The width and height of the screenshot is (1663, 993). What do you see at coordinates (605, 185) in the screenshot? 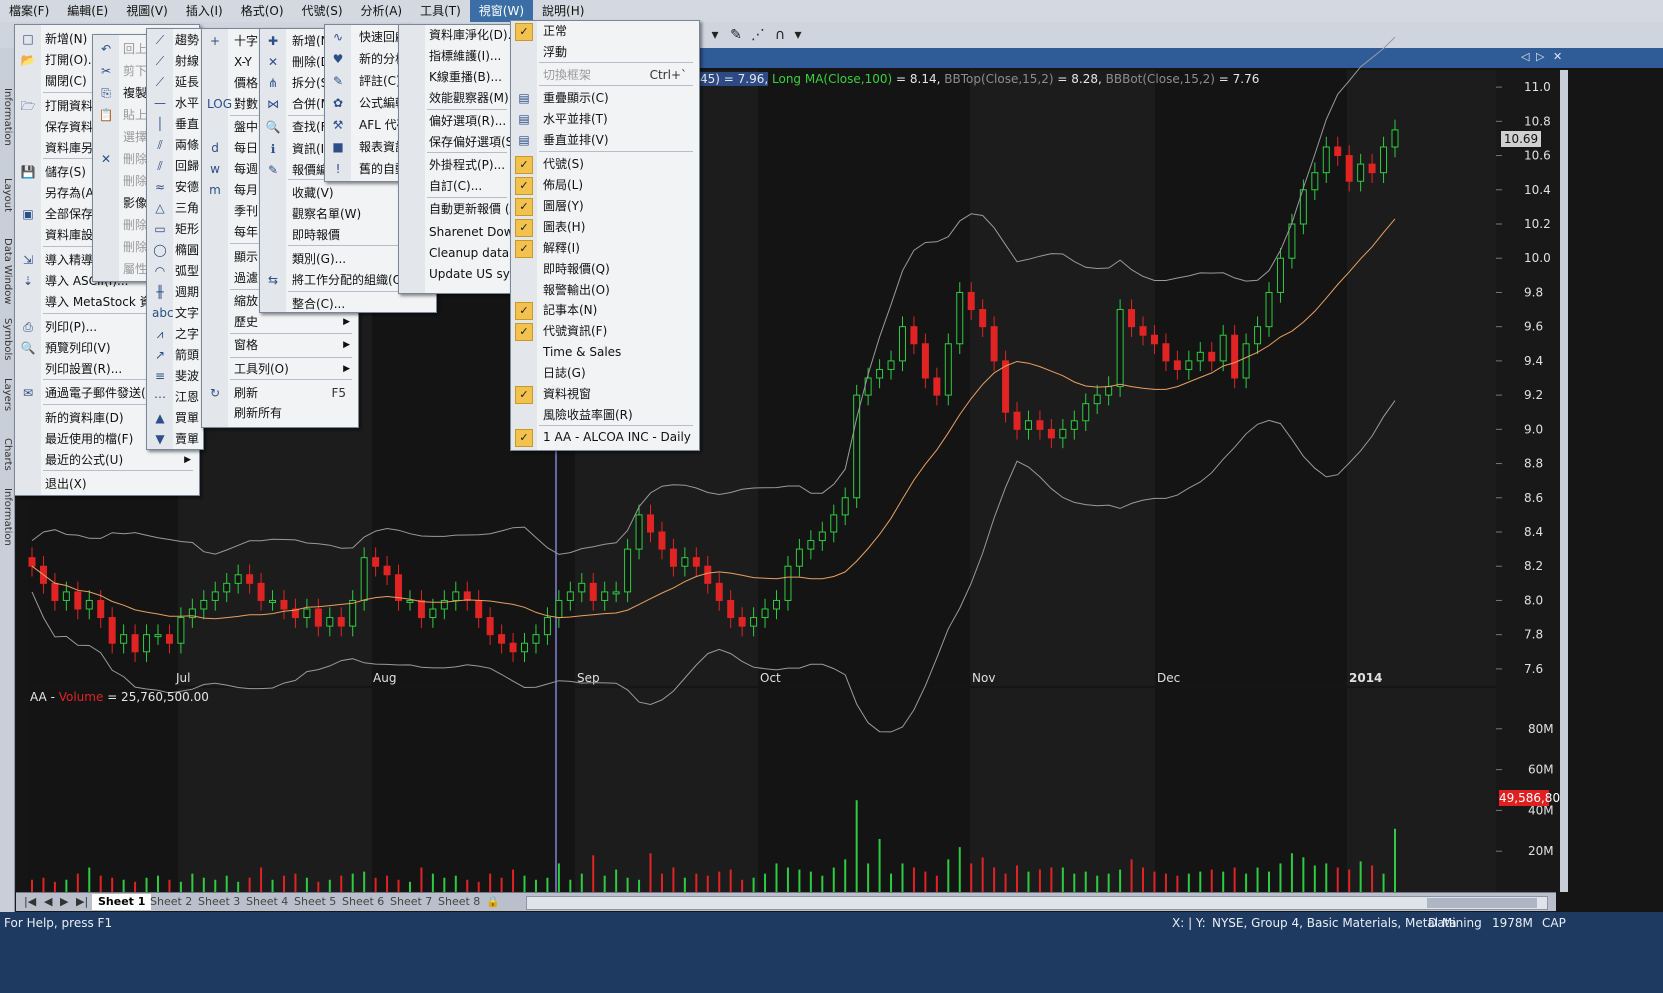
I see `window-menu-item: ✓ 佈局(L)` at bounding box center [605, 185].